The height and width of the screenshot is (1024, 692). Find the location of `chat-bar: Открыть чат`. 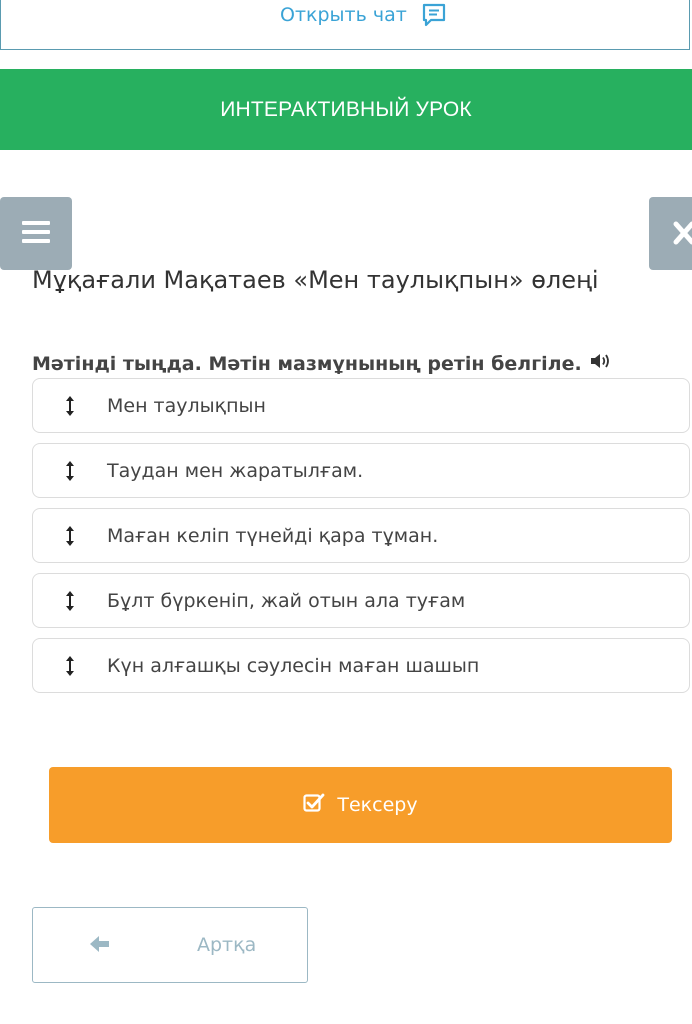

chat-bar: Открыть чат is located at coordinates (345, 25).